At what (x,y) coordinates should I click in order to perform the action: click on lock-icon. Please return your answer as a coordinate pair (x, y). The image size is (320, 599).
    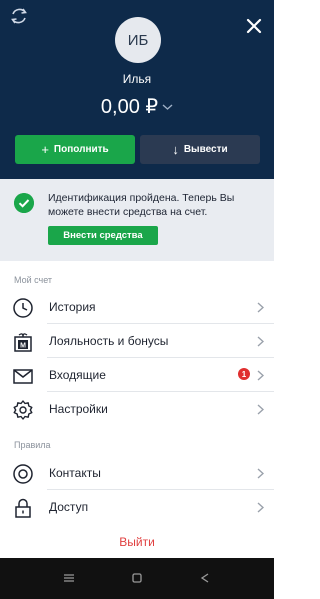
    Looking at the image, I should click on (23, 508).